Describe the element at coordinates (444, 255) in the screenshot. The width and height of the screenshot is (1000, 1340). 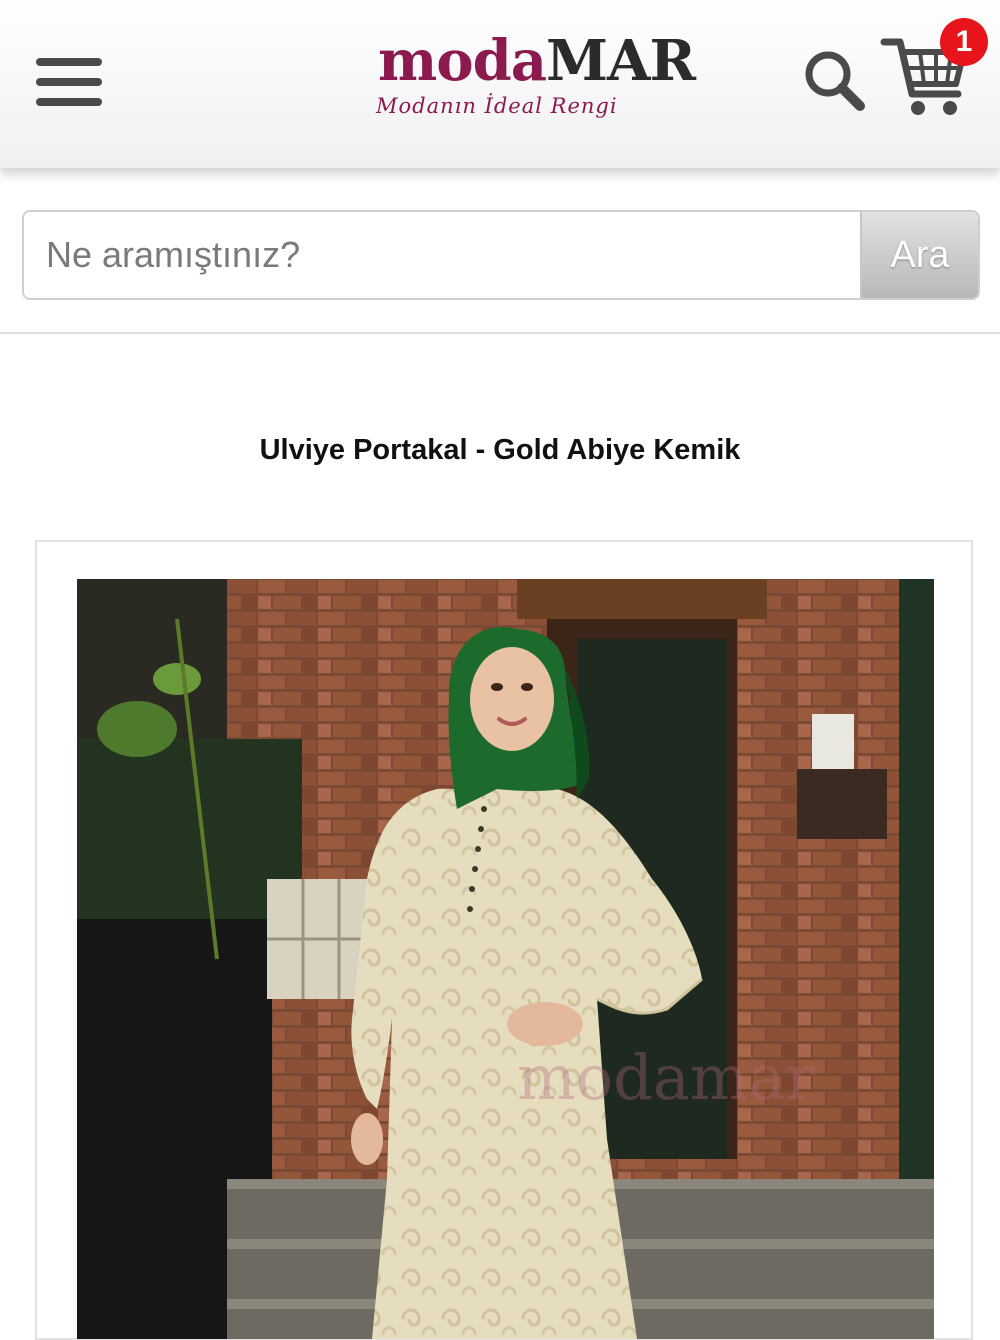
I see `search-input` at that location.